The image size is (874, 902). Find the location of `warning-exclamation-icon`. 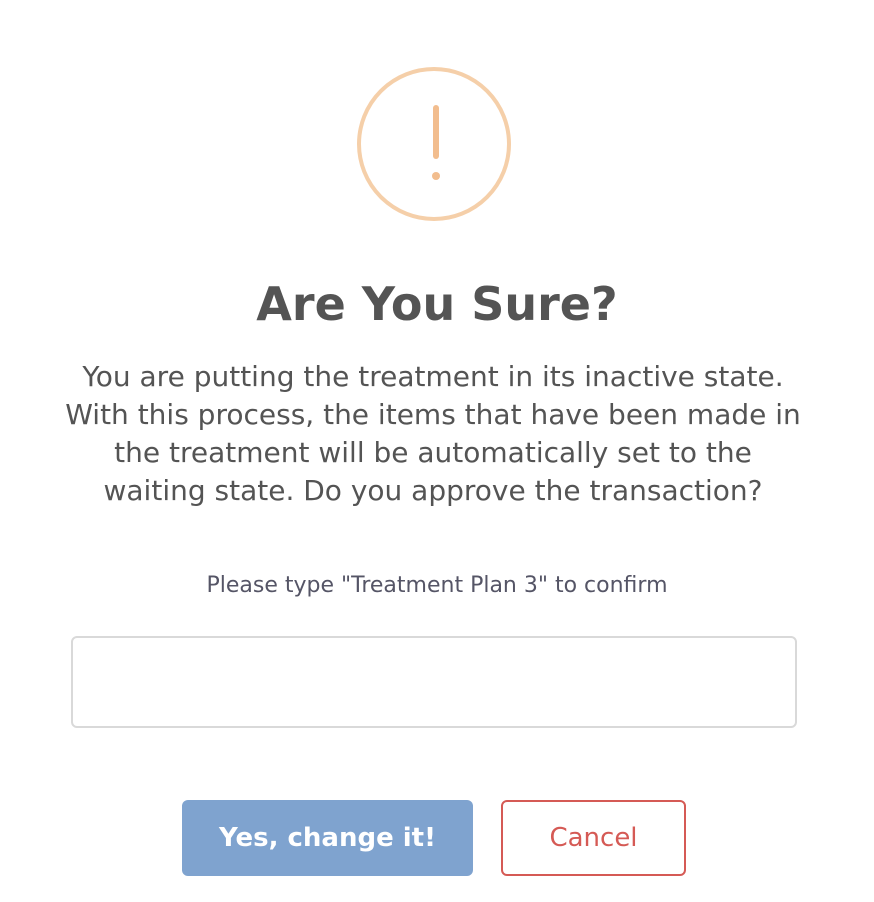

warning-exclamation-icon is located at coordinates (434, 144).